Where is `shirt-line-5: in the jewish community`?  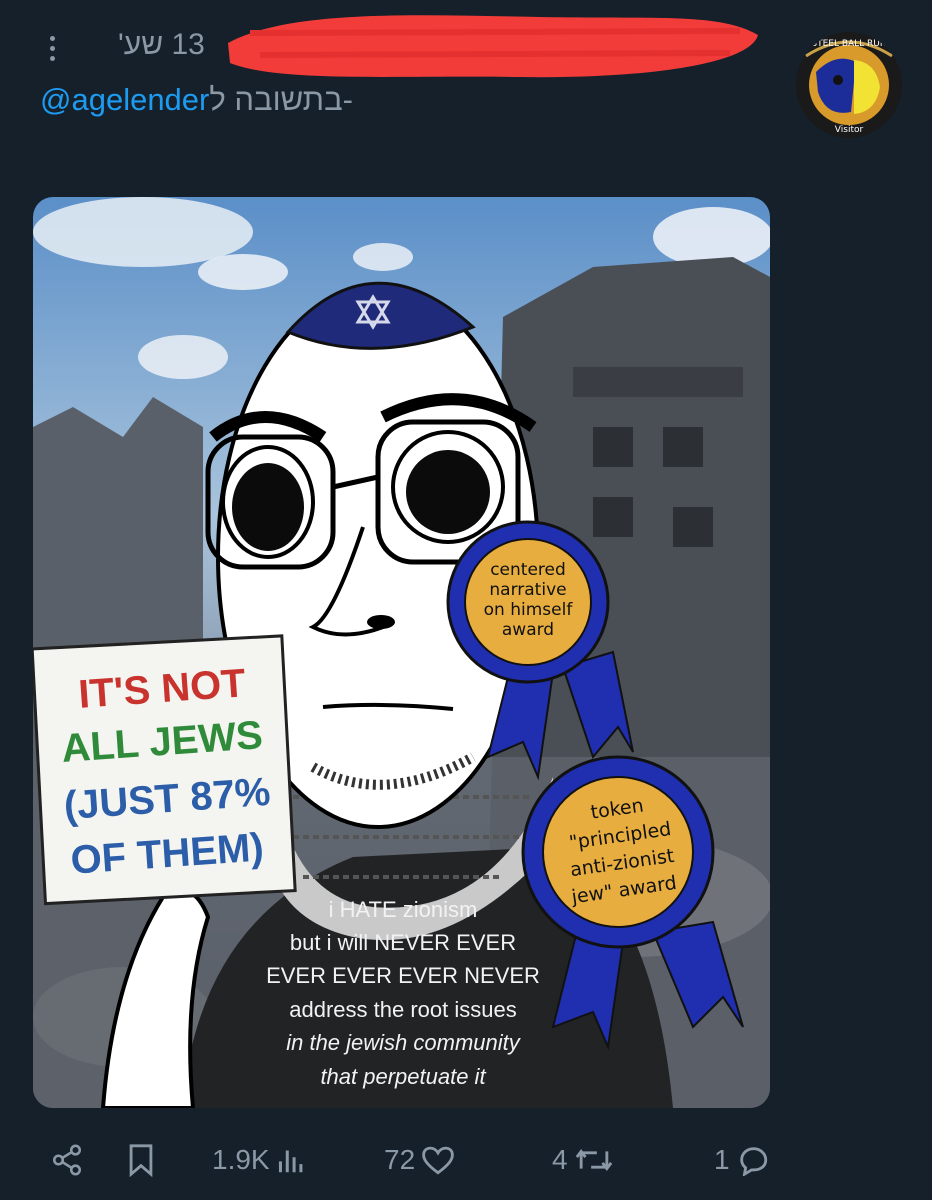 shirt-line-5: in the jewish community is located at coordinates (404, 1042).